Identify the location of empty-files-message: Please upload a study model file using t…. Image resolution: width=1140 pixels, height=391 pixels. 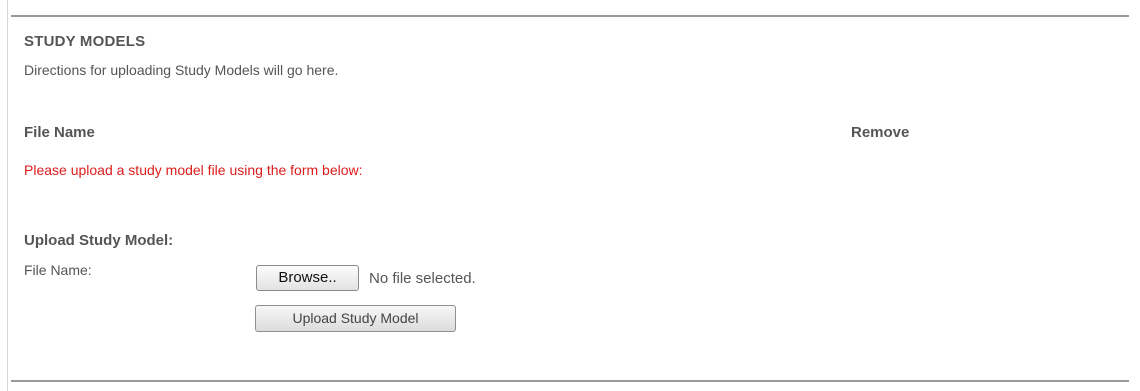
(193, 170).